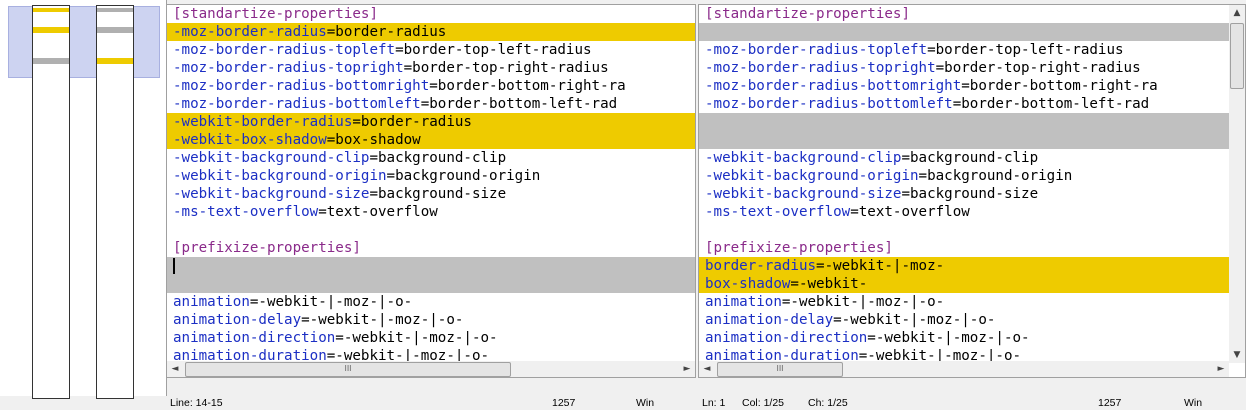 The height and width of the screenshot is (410, 1246). Describe the element at coordinates (1237, 355) in the screenshot. I see `scroll-down-arrow-icon: ▼` at that location.